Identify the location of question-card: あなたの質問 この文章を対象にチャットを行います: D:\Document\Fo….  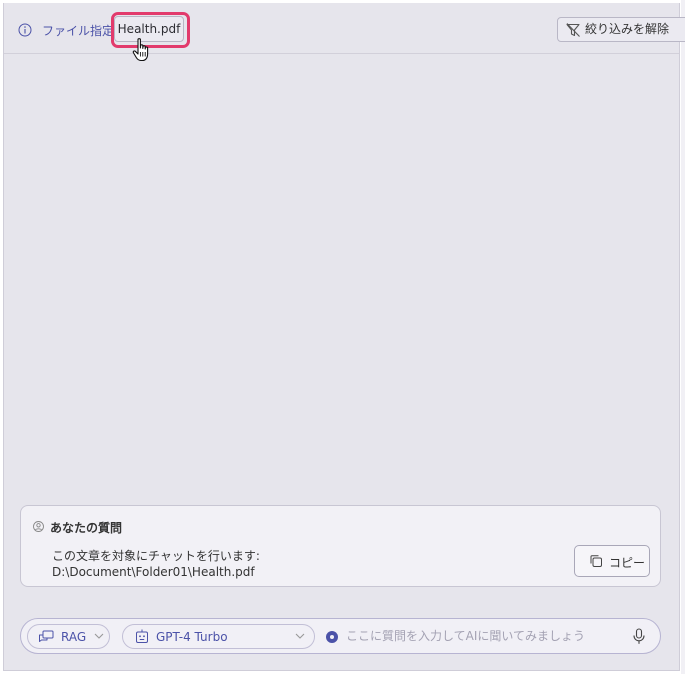
(340, 546).